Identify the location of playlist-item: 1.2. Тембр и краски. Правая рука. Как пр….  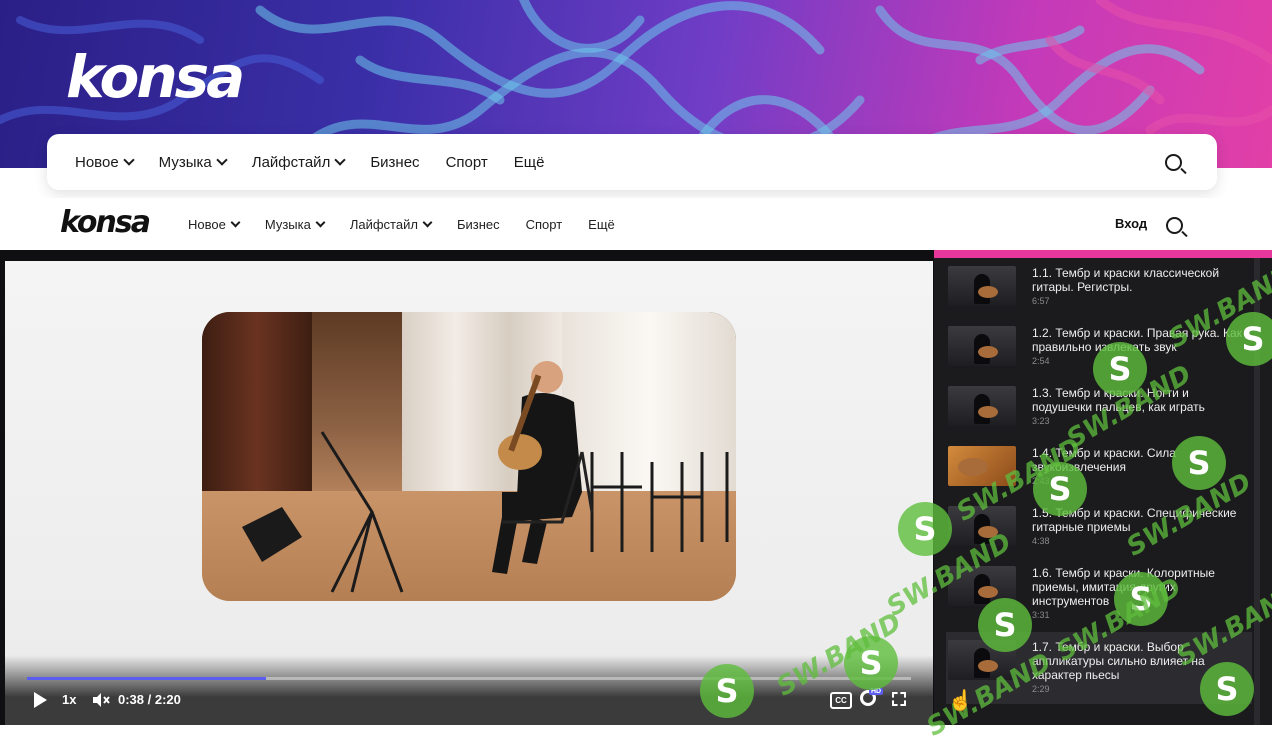
(1099, 348).